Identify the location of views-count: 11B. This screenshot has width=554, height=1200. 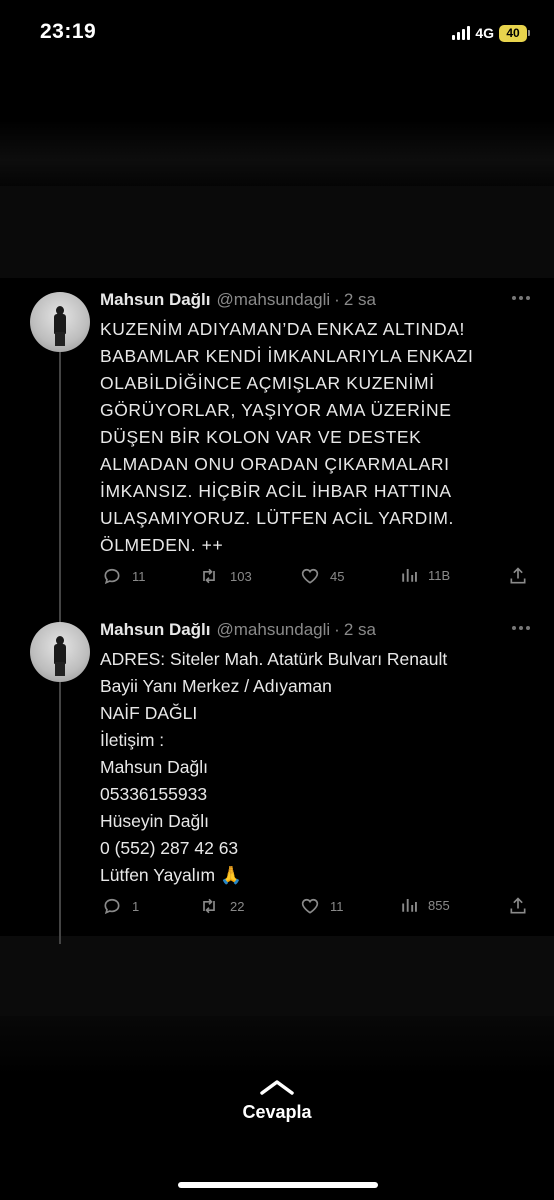
(439, 575).